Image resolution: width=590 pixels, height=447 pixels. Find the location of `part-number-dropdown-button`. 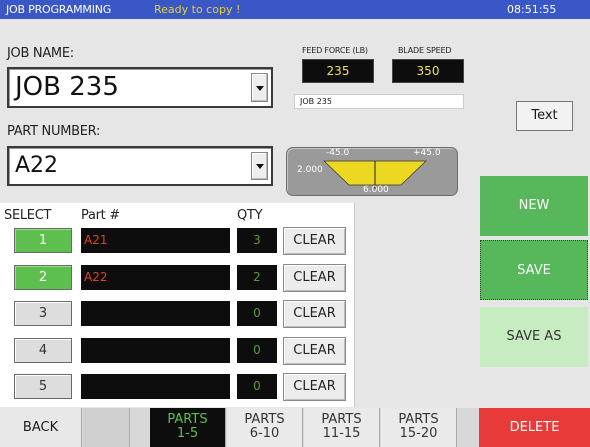

part-number-dropdown-button is located at coordinates (259, 166).